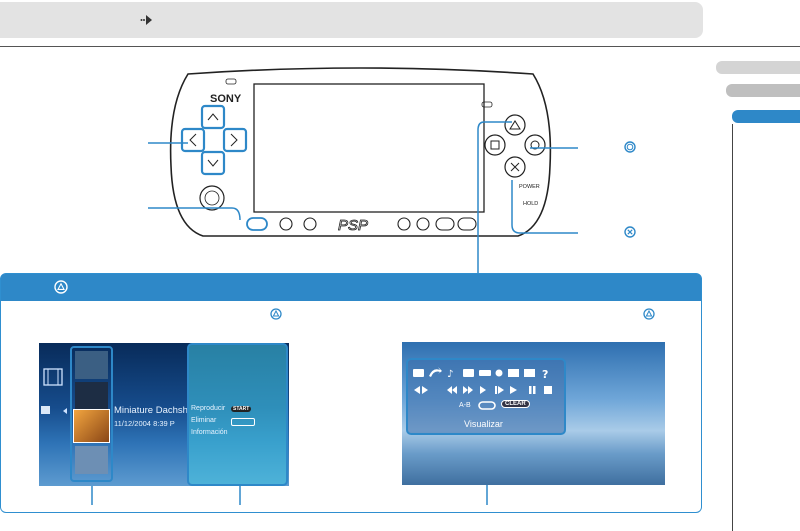 The width and height of the screenshot is (800, 531). I want to click on video-date: 11/12/2004 8:39 P, so click(144, 423).